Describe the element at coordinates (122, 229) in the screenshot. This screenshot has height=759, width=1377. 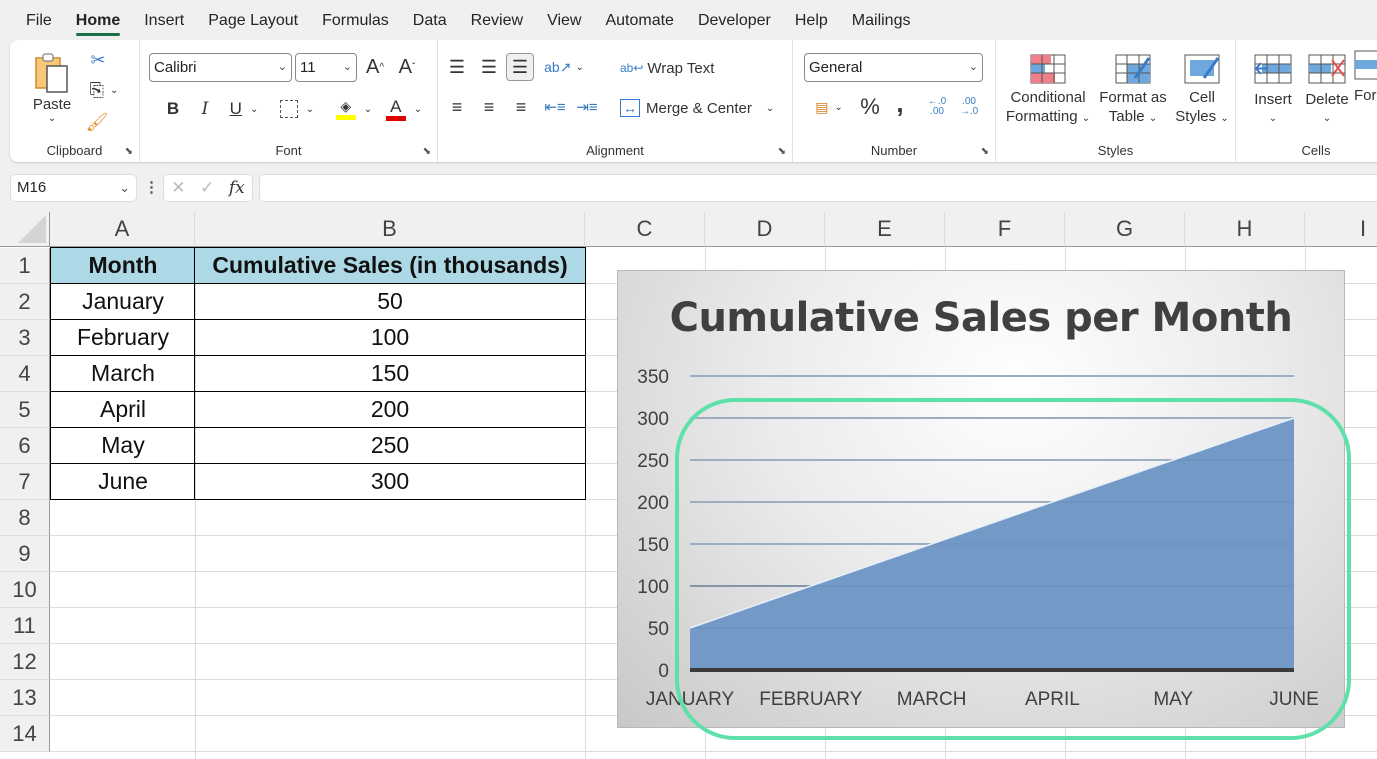
I see `column-header-a: A` at that location.